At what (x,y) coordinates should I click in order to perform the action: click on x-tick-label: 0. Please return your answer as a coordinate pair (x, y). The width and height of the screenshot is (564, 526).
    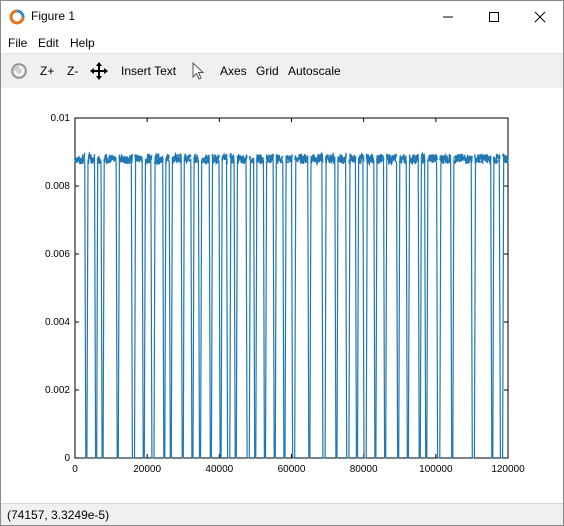
    Looking at the image, I should click on (75, 469).